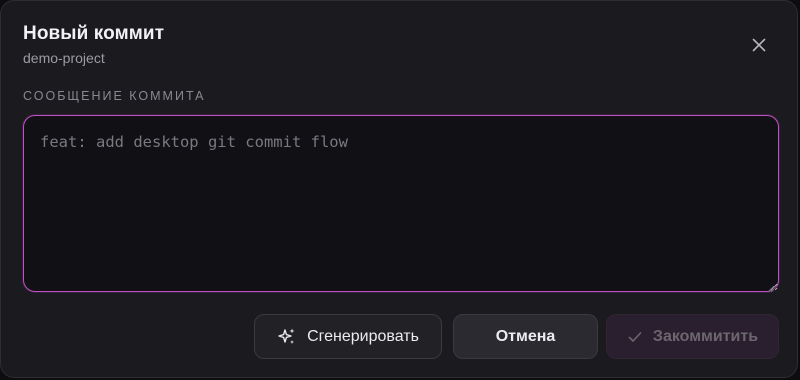  I want to click on close-button, so click(759, 45).